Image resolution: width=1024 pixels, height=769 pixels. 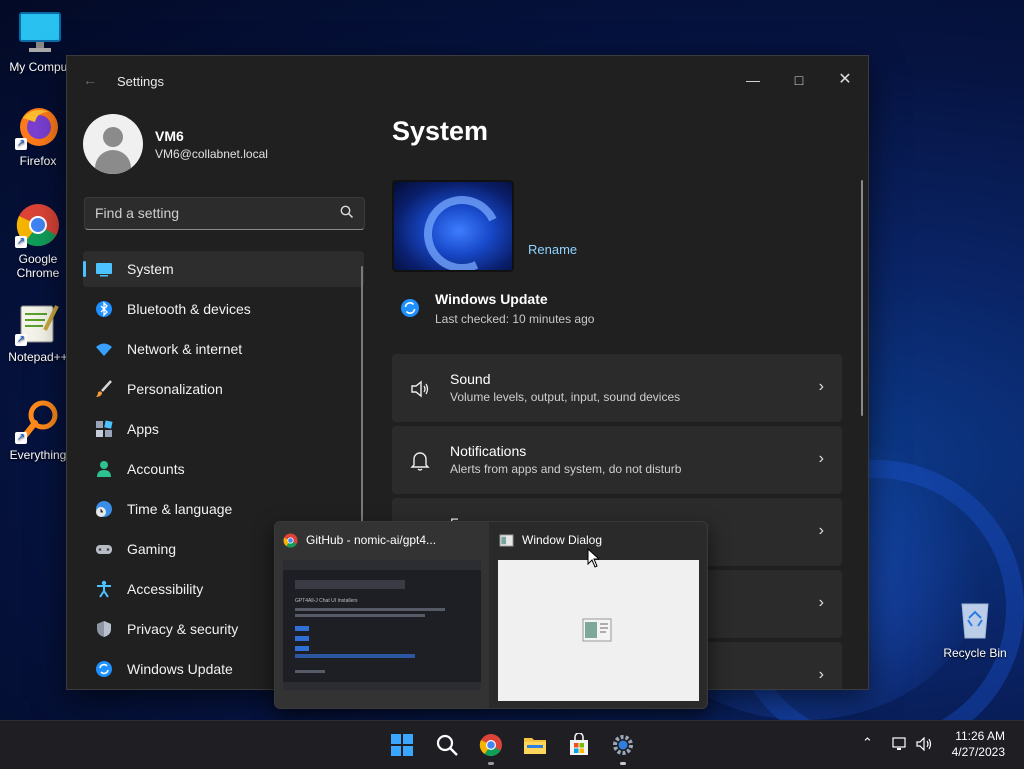 What do you see at coordinates (845, 80) in the screenshot?
I see `close-button: ✕` at bounding box center [845, 80].